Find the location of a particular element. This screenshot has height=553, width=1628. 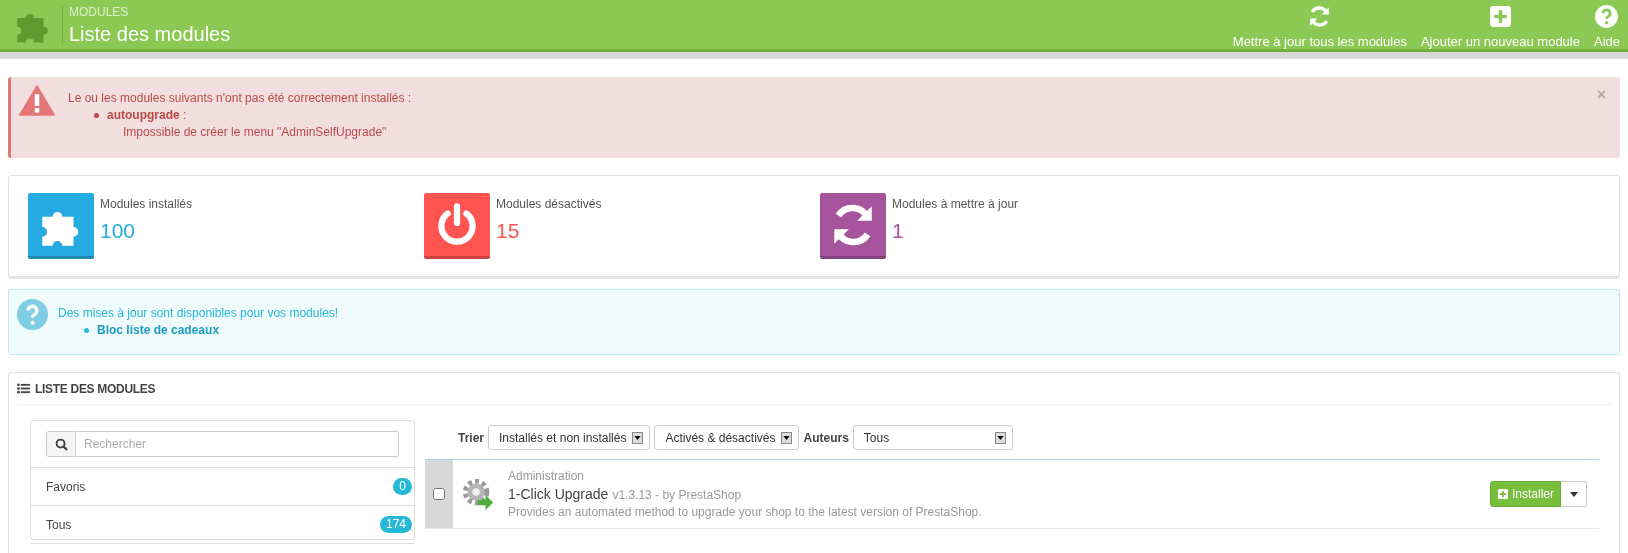

stat-label: Modules désactivés is located at coordinates (549, 204).